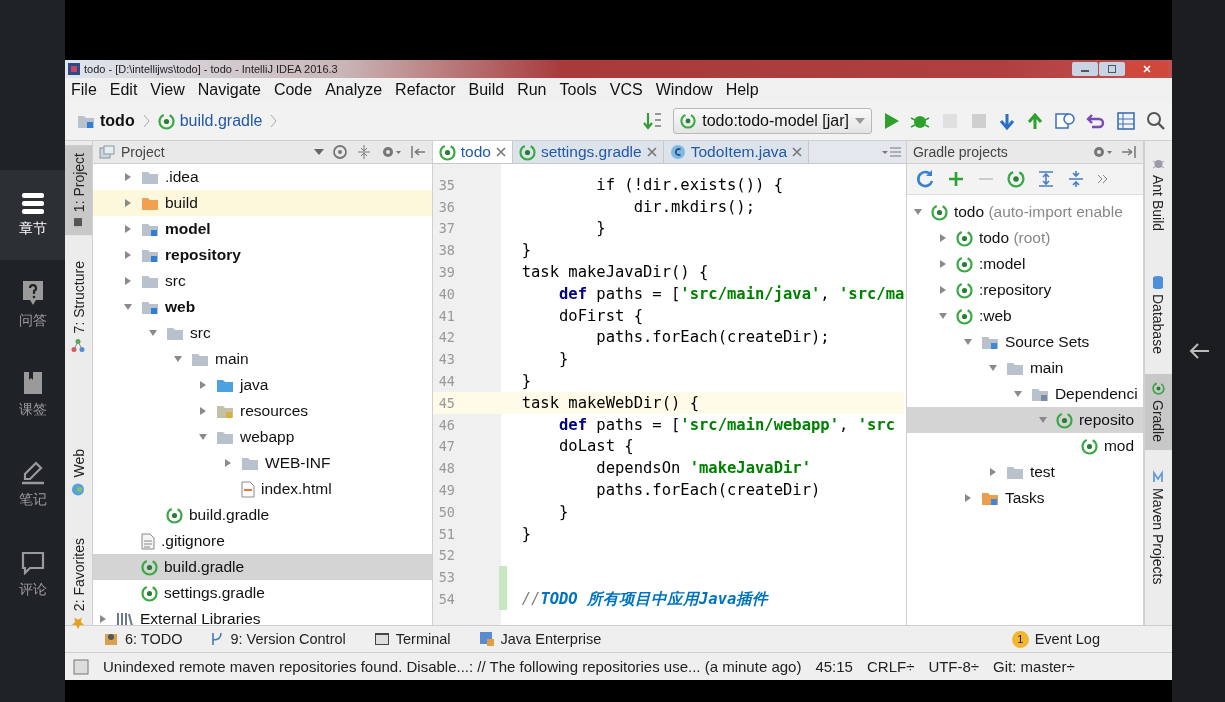  Describe the element at coordinates (262, 615) in the screenshot. I see `tree-item: External Libraries` at that location.